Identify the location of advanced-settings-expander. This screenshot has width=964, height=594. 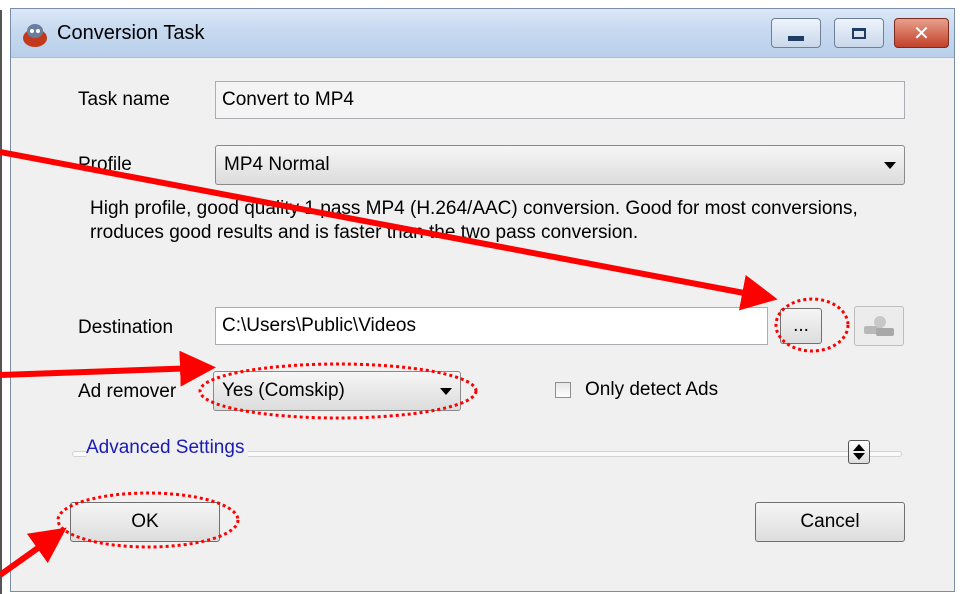
(859, 452).